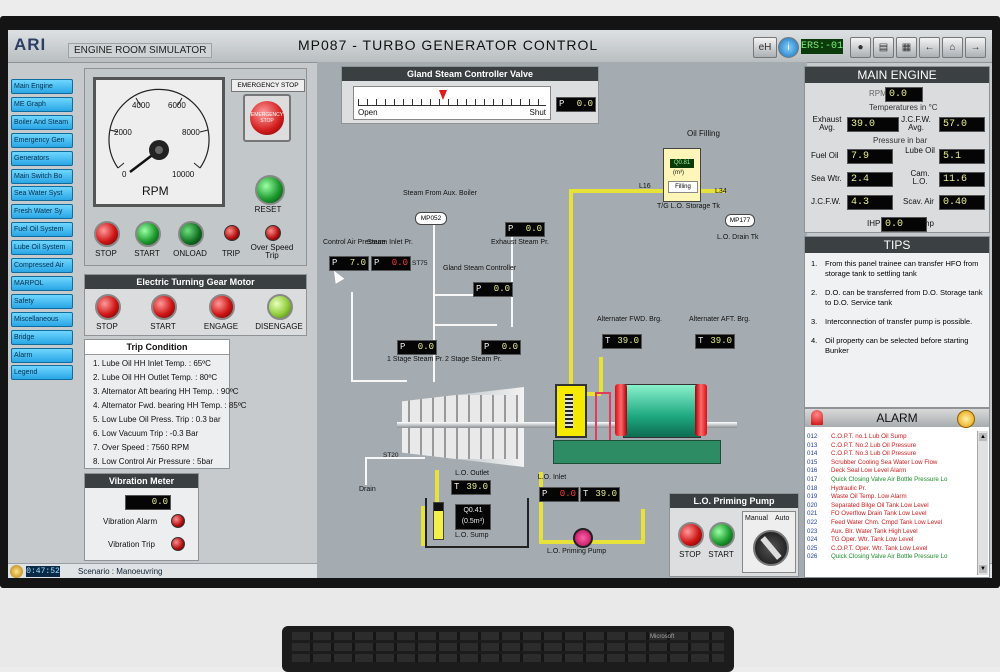 This screenshot has width=1000, height=672. Describe the element at coordinates (443, 95) in the screenshot. I see `gland-valve-indicator` at that location.